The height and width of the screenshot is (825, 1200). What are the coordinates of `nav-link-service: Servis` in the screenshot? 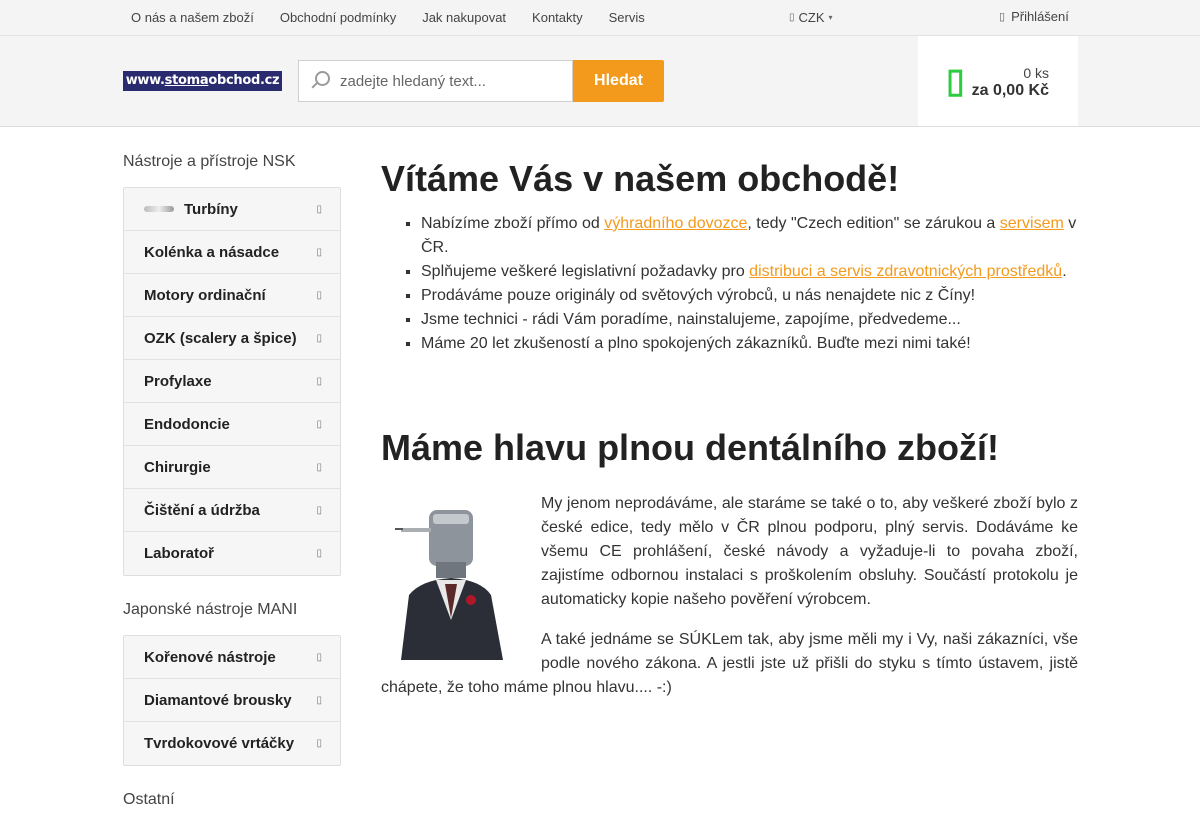 It's located at (627, 18).